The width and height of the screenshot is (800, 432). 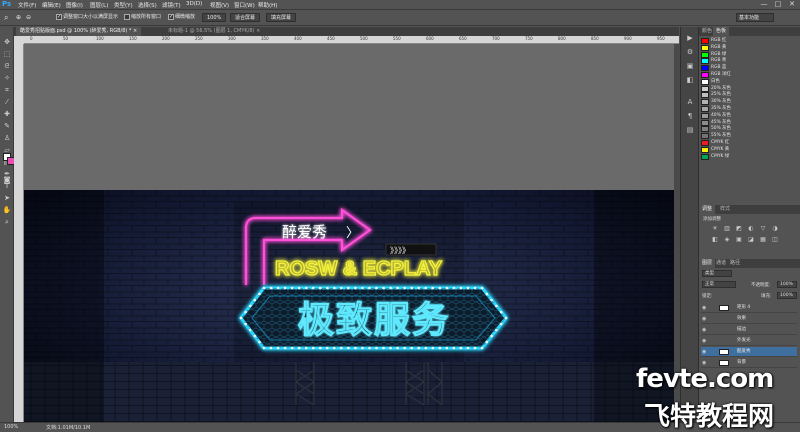 What do you see at coordinates (244, 5) in the screenshot?
I see `menu-item-9: 窗口(W)` at bounding box center [244, 5].